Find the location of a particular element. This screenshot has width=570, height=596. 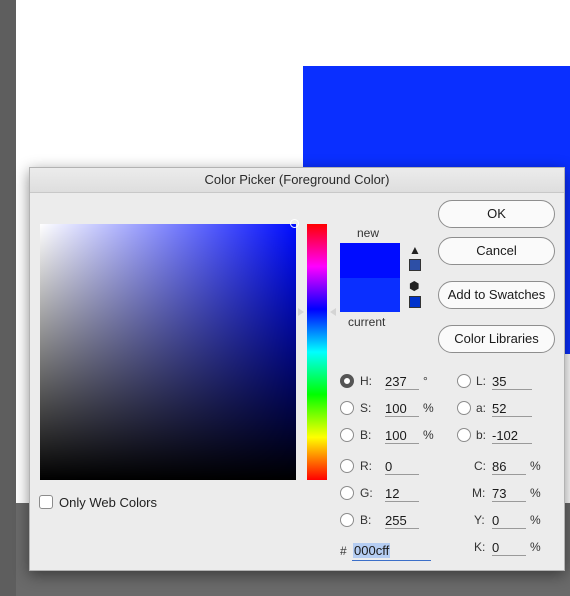

cyan-unit: % is located at coordinates (535, 466).